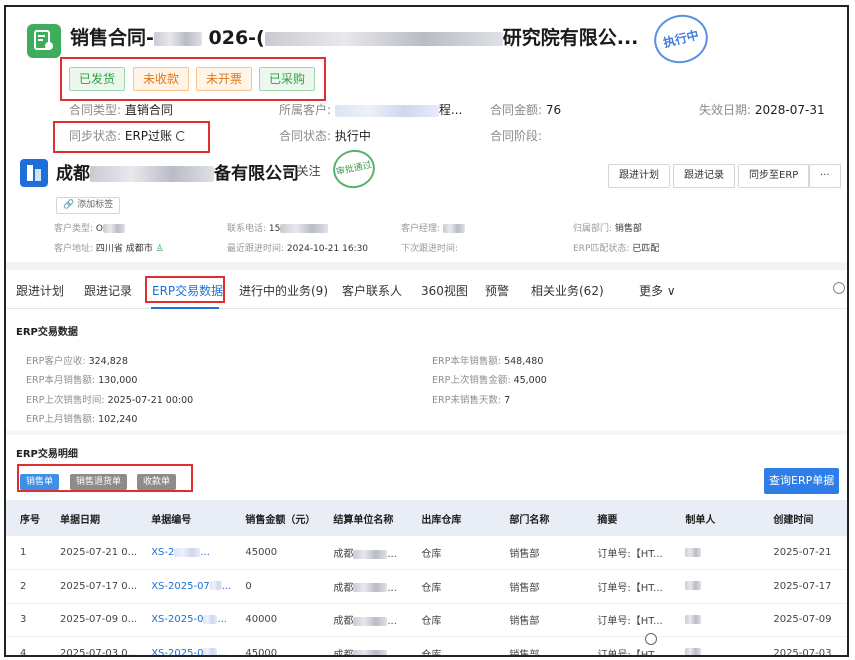 Image resolution: width=855 pixels, height=660 pixels. What do you see at coordinates (99, 482) in the screenshot?
I see `filter-sales-return: 销售退货单` at bounding box center [99, 482].